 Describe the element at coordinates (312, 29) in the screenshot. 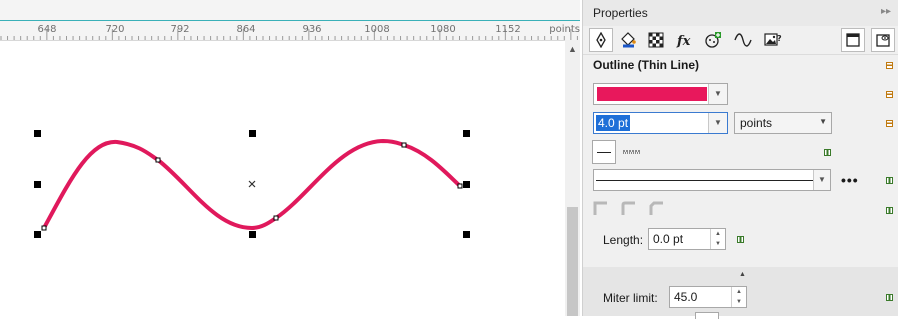

I see `ruler-label: 936` at that location.